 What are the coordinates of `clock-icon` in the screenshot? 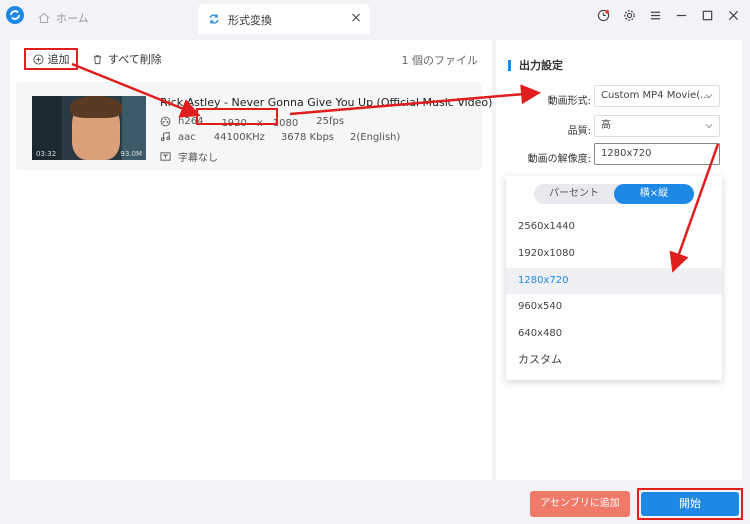 It's located at (603, 15).